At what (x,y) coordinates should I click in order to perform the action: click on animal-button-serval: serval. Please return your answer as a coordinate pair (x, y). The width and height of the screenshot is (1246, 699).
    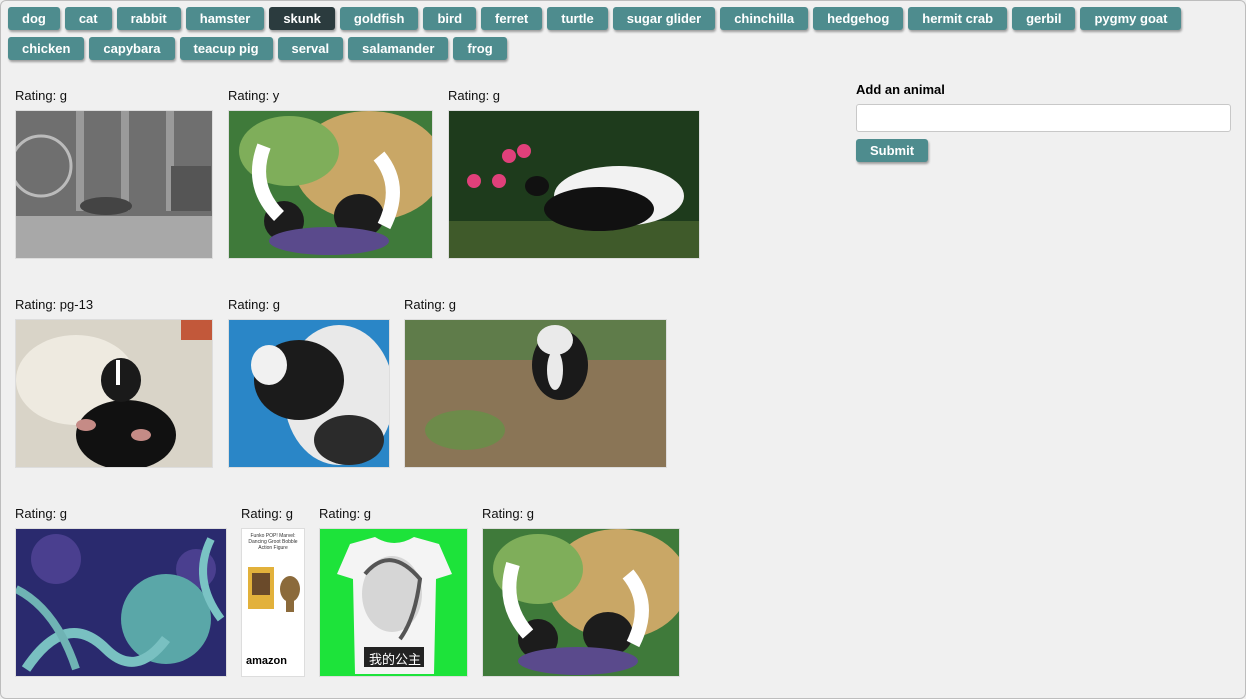
    Looking at the image, I should click on (310, 48).